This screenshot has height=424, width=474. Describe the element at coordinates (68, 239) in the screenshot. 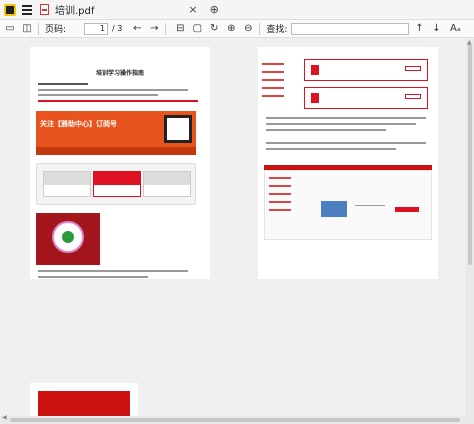

I see `app-screenshot-image` at that location.